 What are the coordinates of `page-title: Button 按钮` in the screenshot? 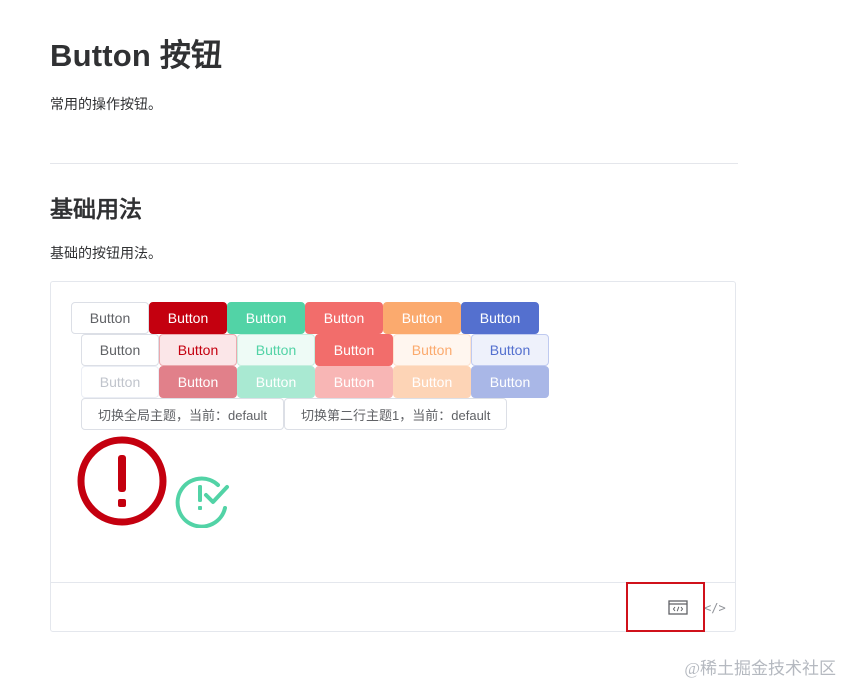 It's located at (136, 55).